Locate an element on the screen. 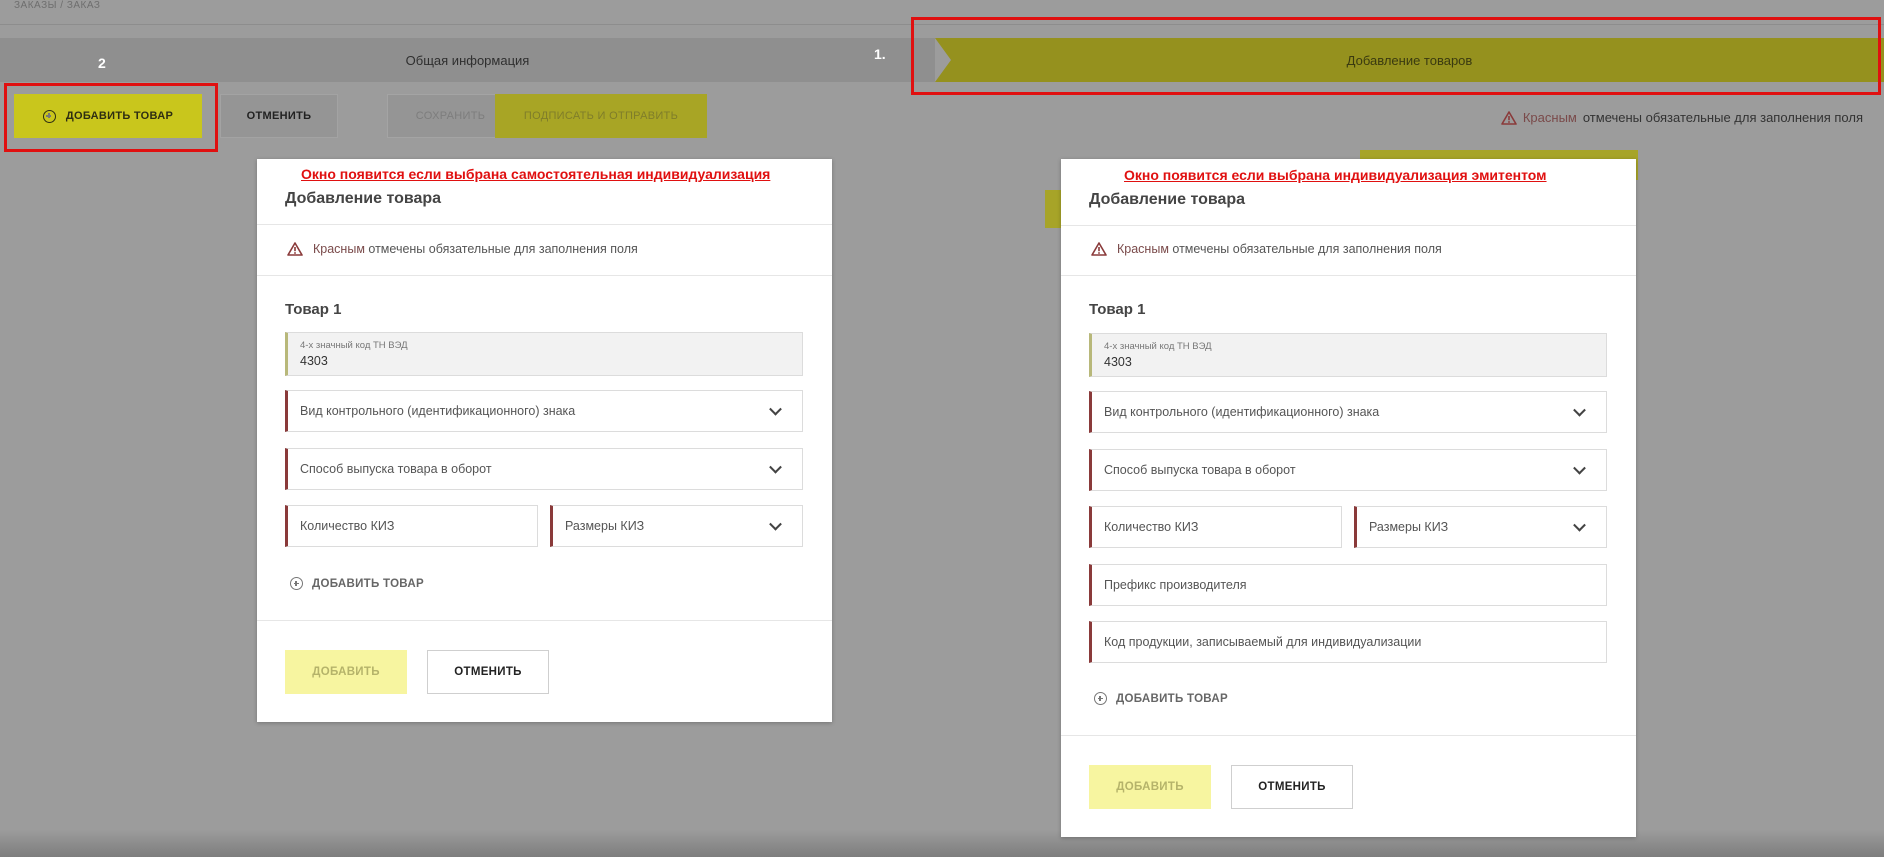  cancel-button: ОТМЕНИТЬ is located at coordinates (279, 116).